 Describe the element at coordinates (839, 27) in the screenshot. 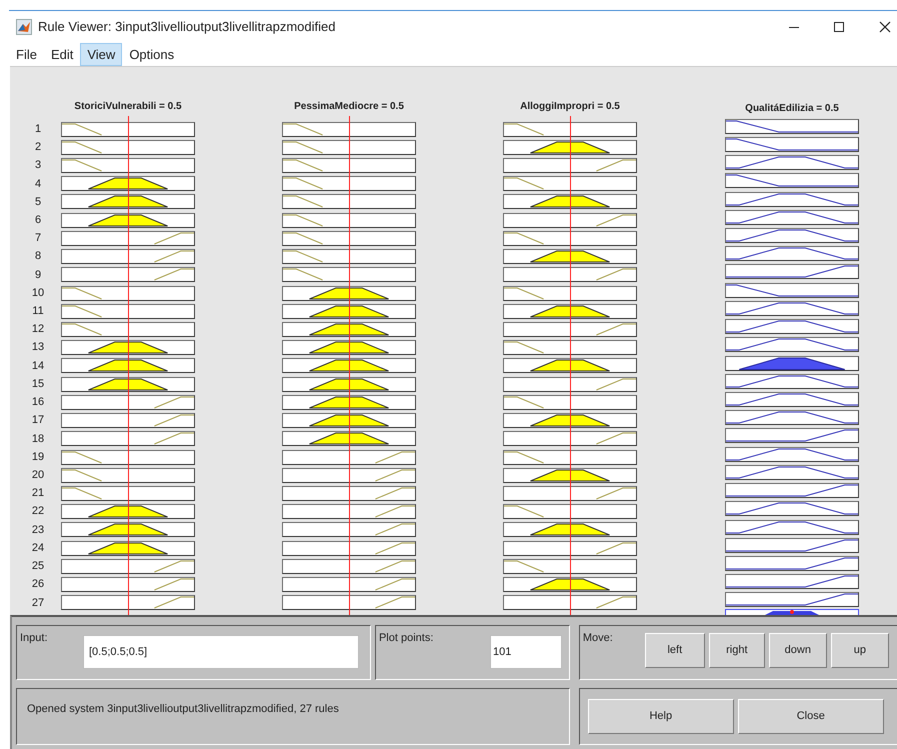

I see `maximize-icon` at that location.